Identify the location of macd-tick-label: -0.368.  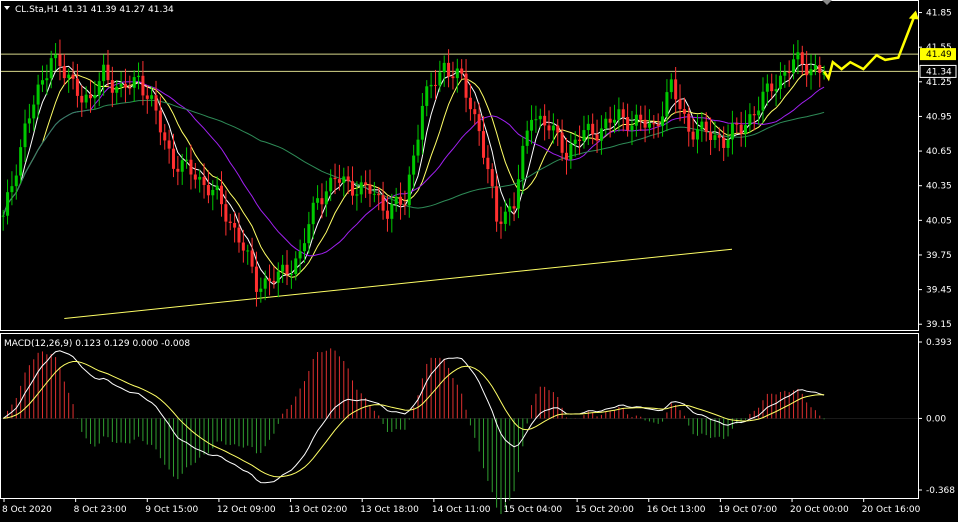
(940, 491).